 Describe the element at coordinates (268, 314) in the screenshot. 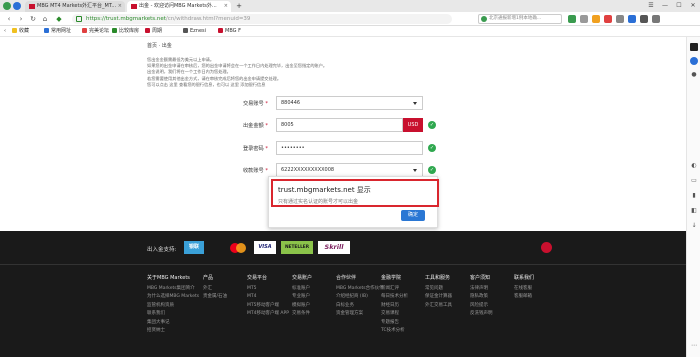

I see `footer-link: MT4移动客户端 APP` at that location.